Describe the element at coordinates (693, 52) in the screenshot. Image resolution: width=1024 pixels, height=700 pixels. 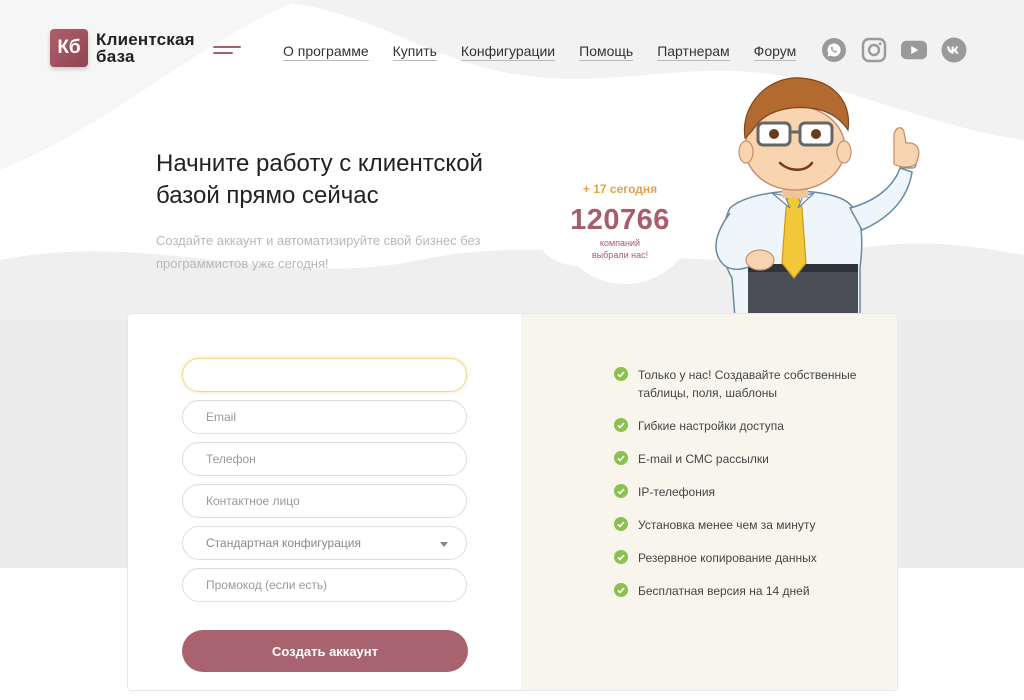
I see `nav-partners: Партнерам` at that location.